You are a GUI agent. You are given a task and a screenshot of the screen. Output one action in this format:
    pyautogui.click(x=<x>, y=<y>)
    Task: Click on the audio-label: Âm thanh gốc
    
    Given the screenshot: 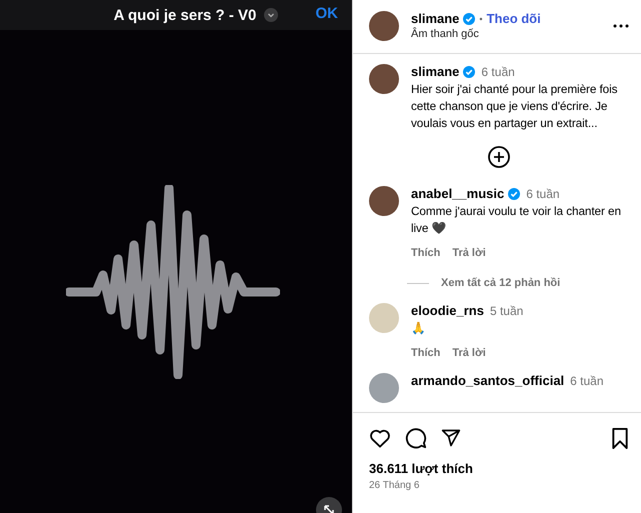 What is the action you would take?
    pyautogui.click(x=506, y=34)
    